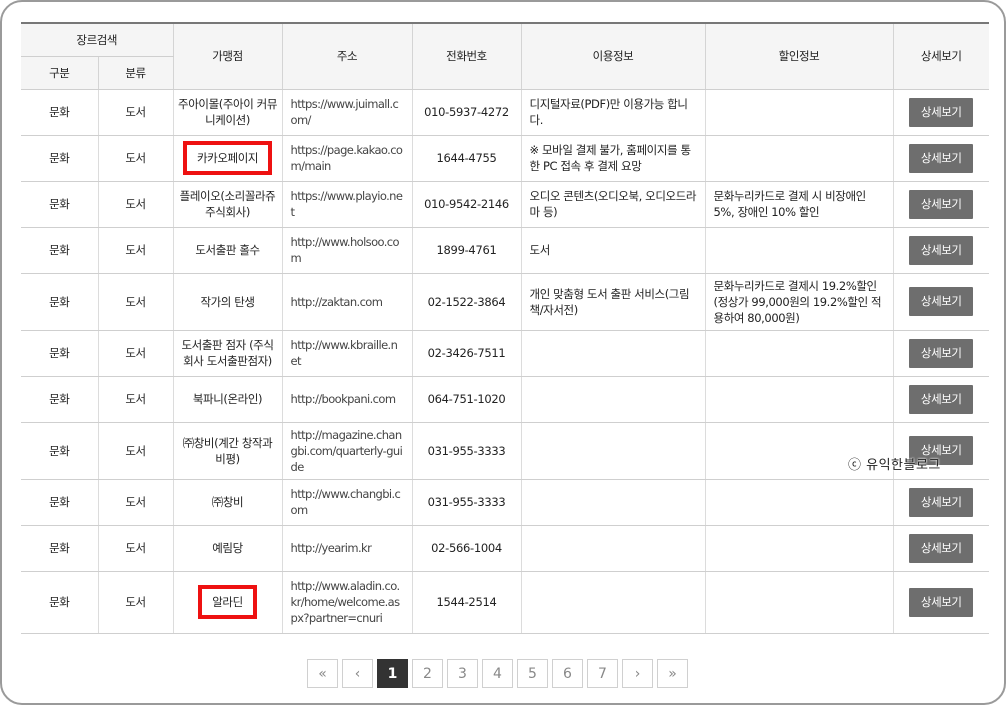 This screenshot has width=1006, height=705. Describe the element at coordinates (466, 548) in the screenshot. I see `phone-cell: 02-566-1004` at that location.